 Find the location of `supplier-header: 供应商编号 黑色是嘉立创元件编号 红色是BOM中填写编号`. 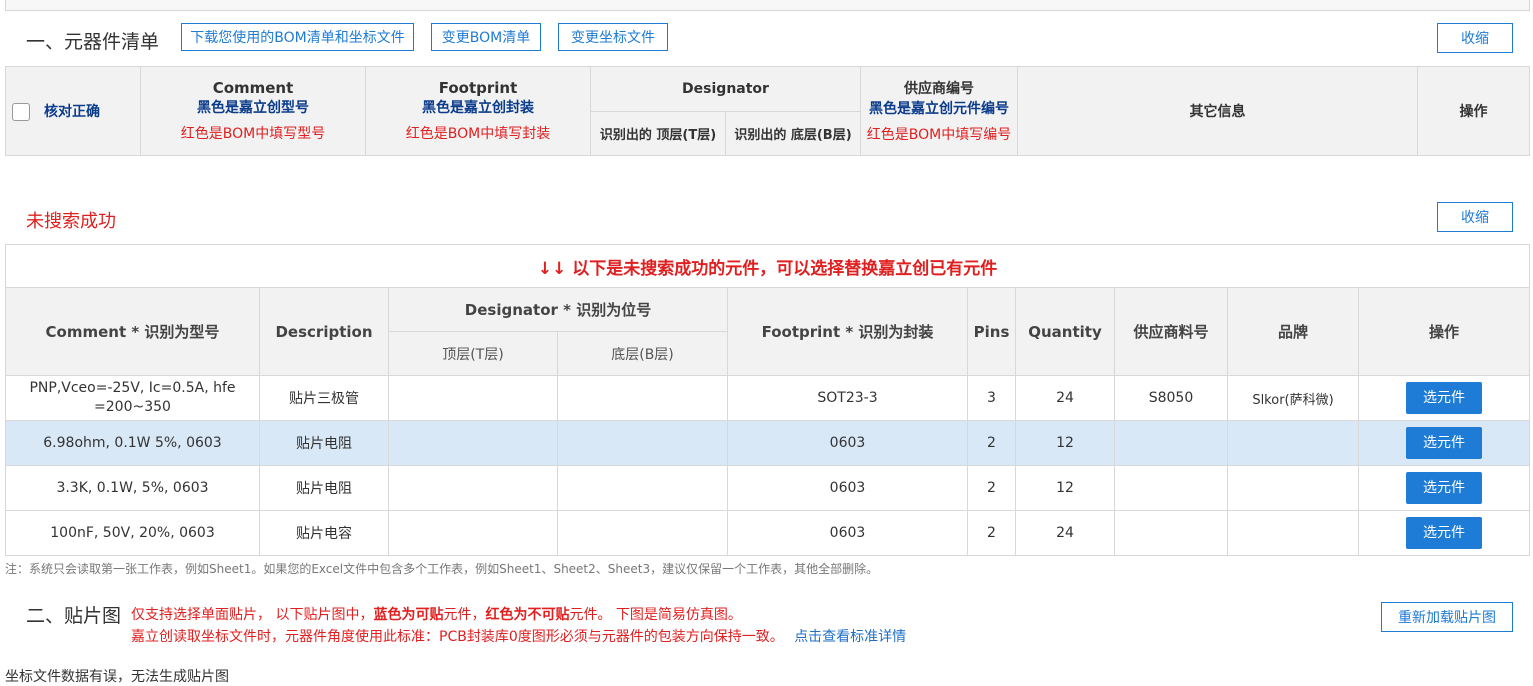

supplier-header: 供应商编号 黑色是嘉立创元件编号 红色是BOM中填写编号 is located at coordinates (939, 111).